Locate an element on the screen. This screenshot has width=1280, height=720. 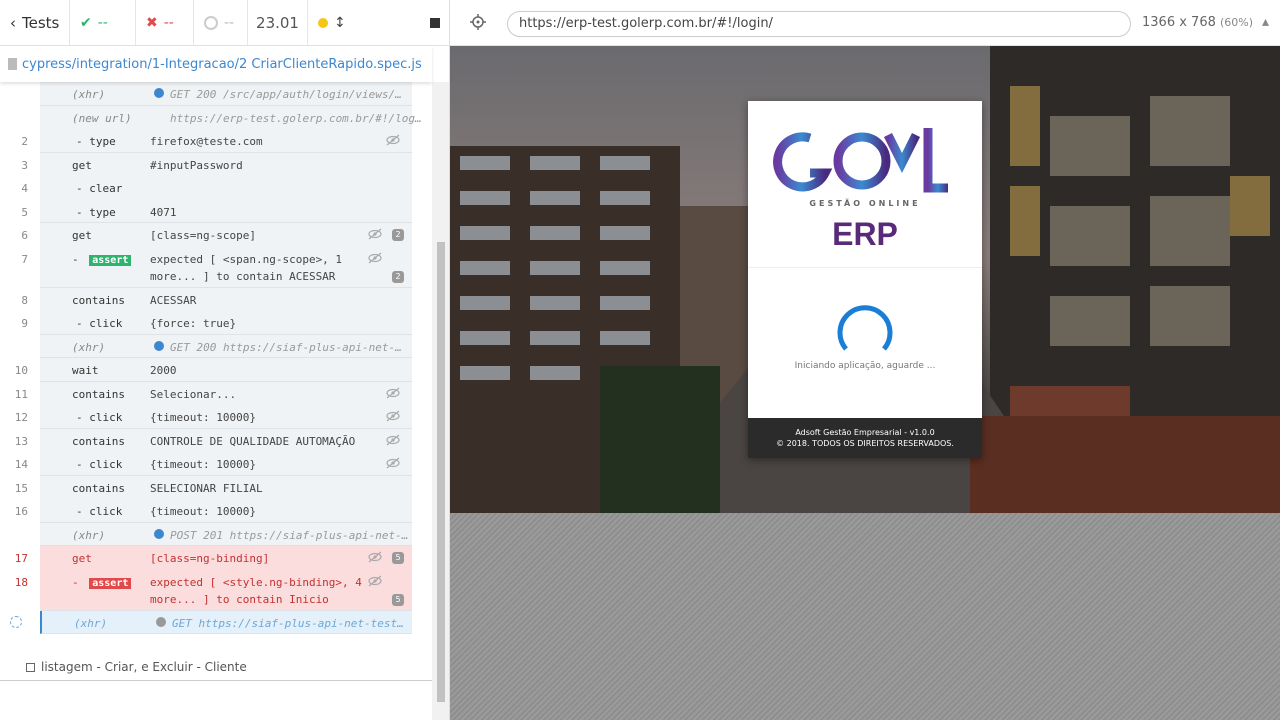
url-input: https://erp-test.golerp.com.br/#!/login/ is located at coordinates (819, 24).